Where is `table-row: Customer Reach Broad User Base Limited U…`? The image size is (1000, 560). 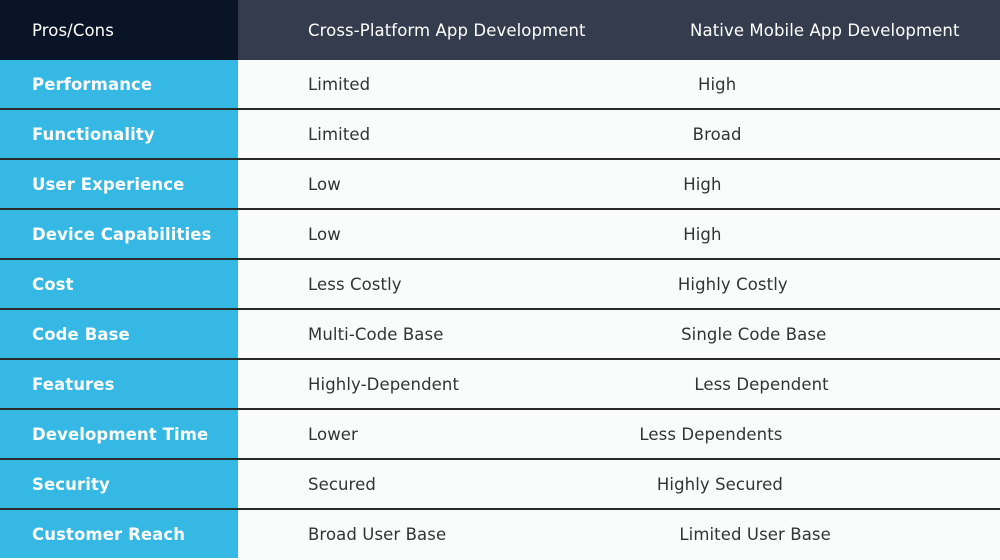 table-row: Customer Reach Broad User Base Limited U… is located at coordinates (500, 535).